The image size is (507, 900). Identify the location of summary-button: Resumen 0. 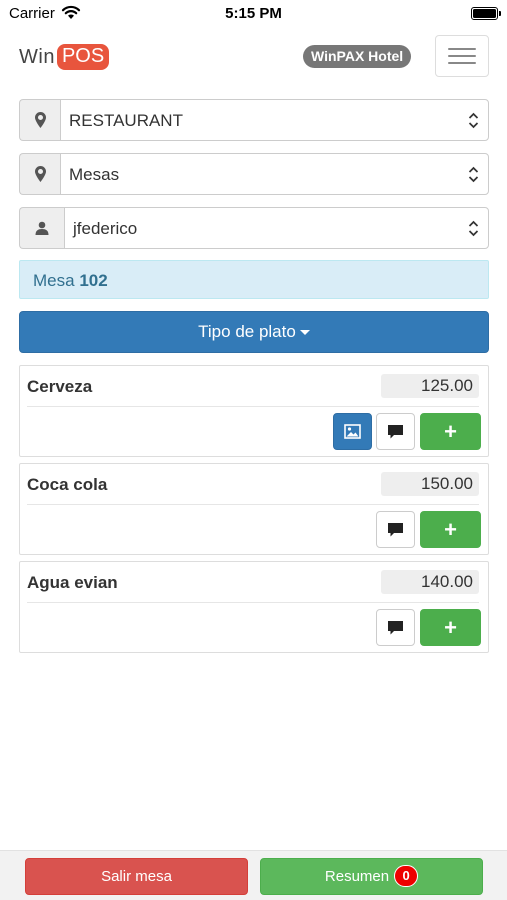
(371, 876).